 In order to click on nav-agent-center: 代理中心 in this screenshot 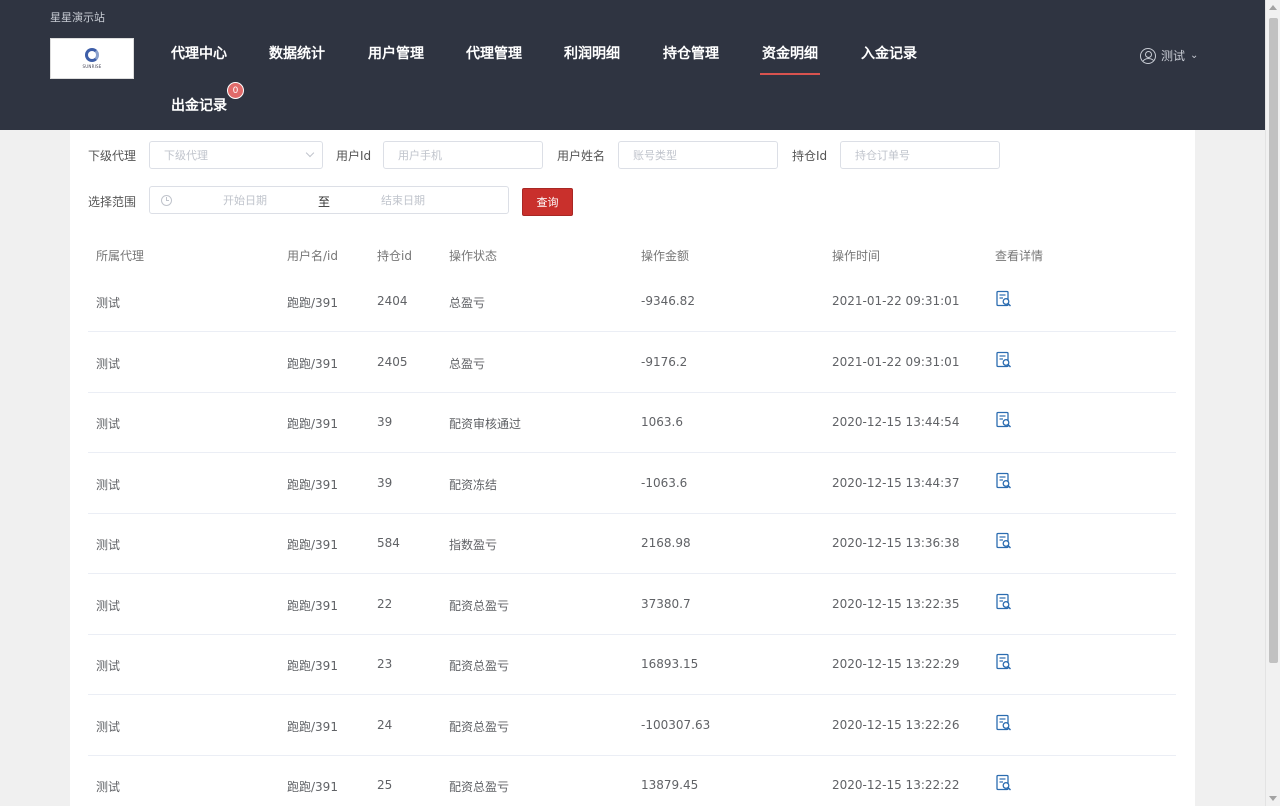, I will do `click(199, 53)`.